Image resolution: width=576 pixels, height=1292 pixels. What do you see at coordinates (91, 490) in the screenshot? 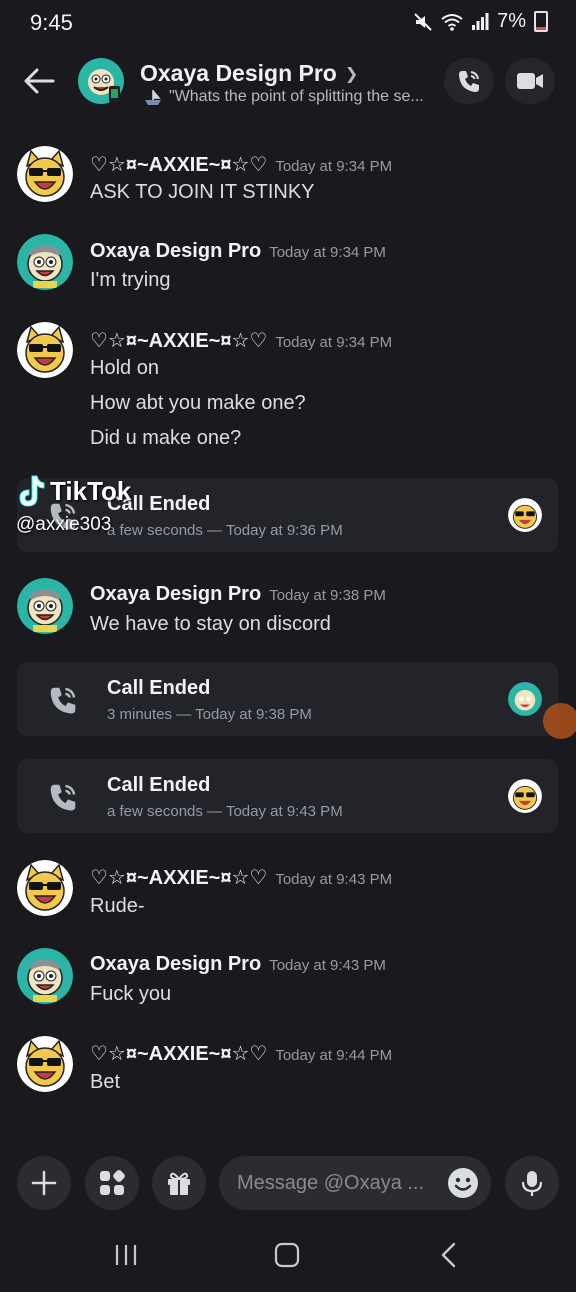
I see `tiktok-brand: TikTok` at bounding box center [91, 490].